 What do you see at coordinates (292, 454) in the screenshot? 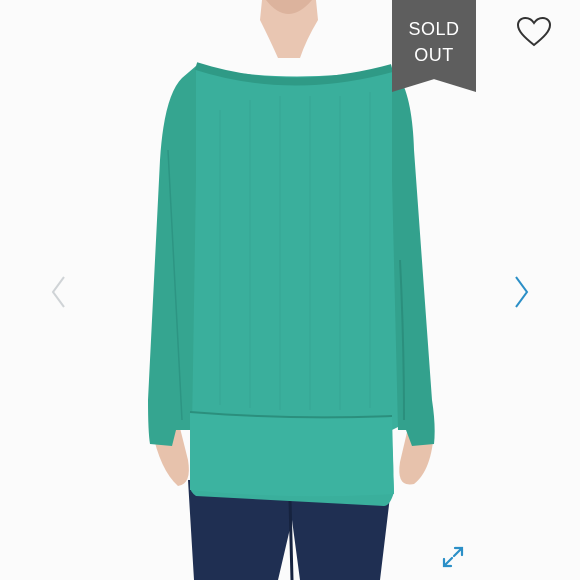
I see `sweater-hem` at bounding box center [292, 454].